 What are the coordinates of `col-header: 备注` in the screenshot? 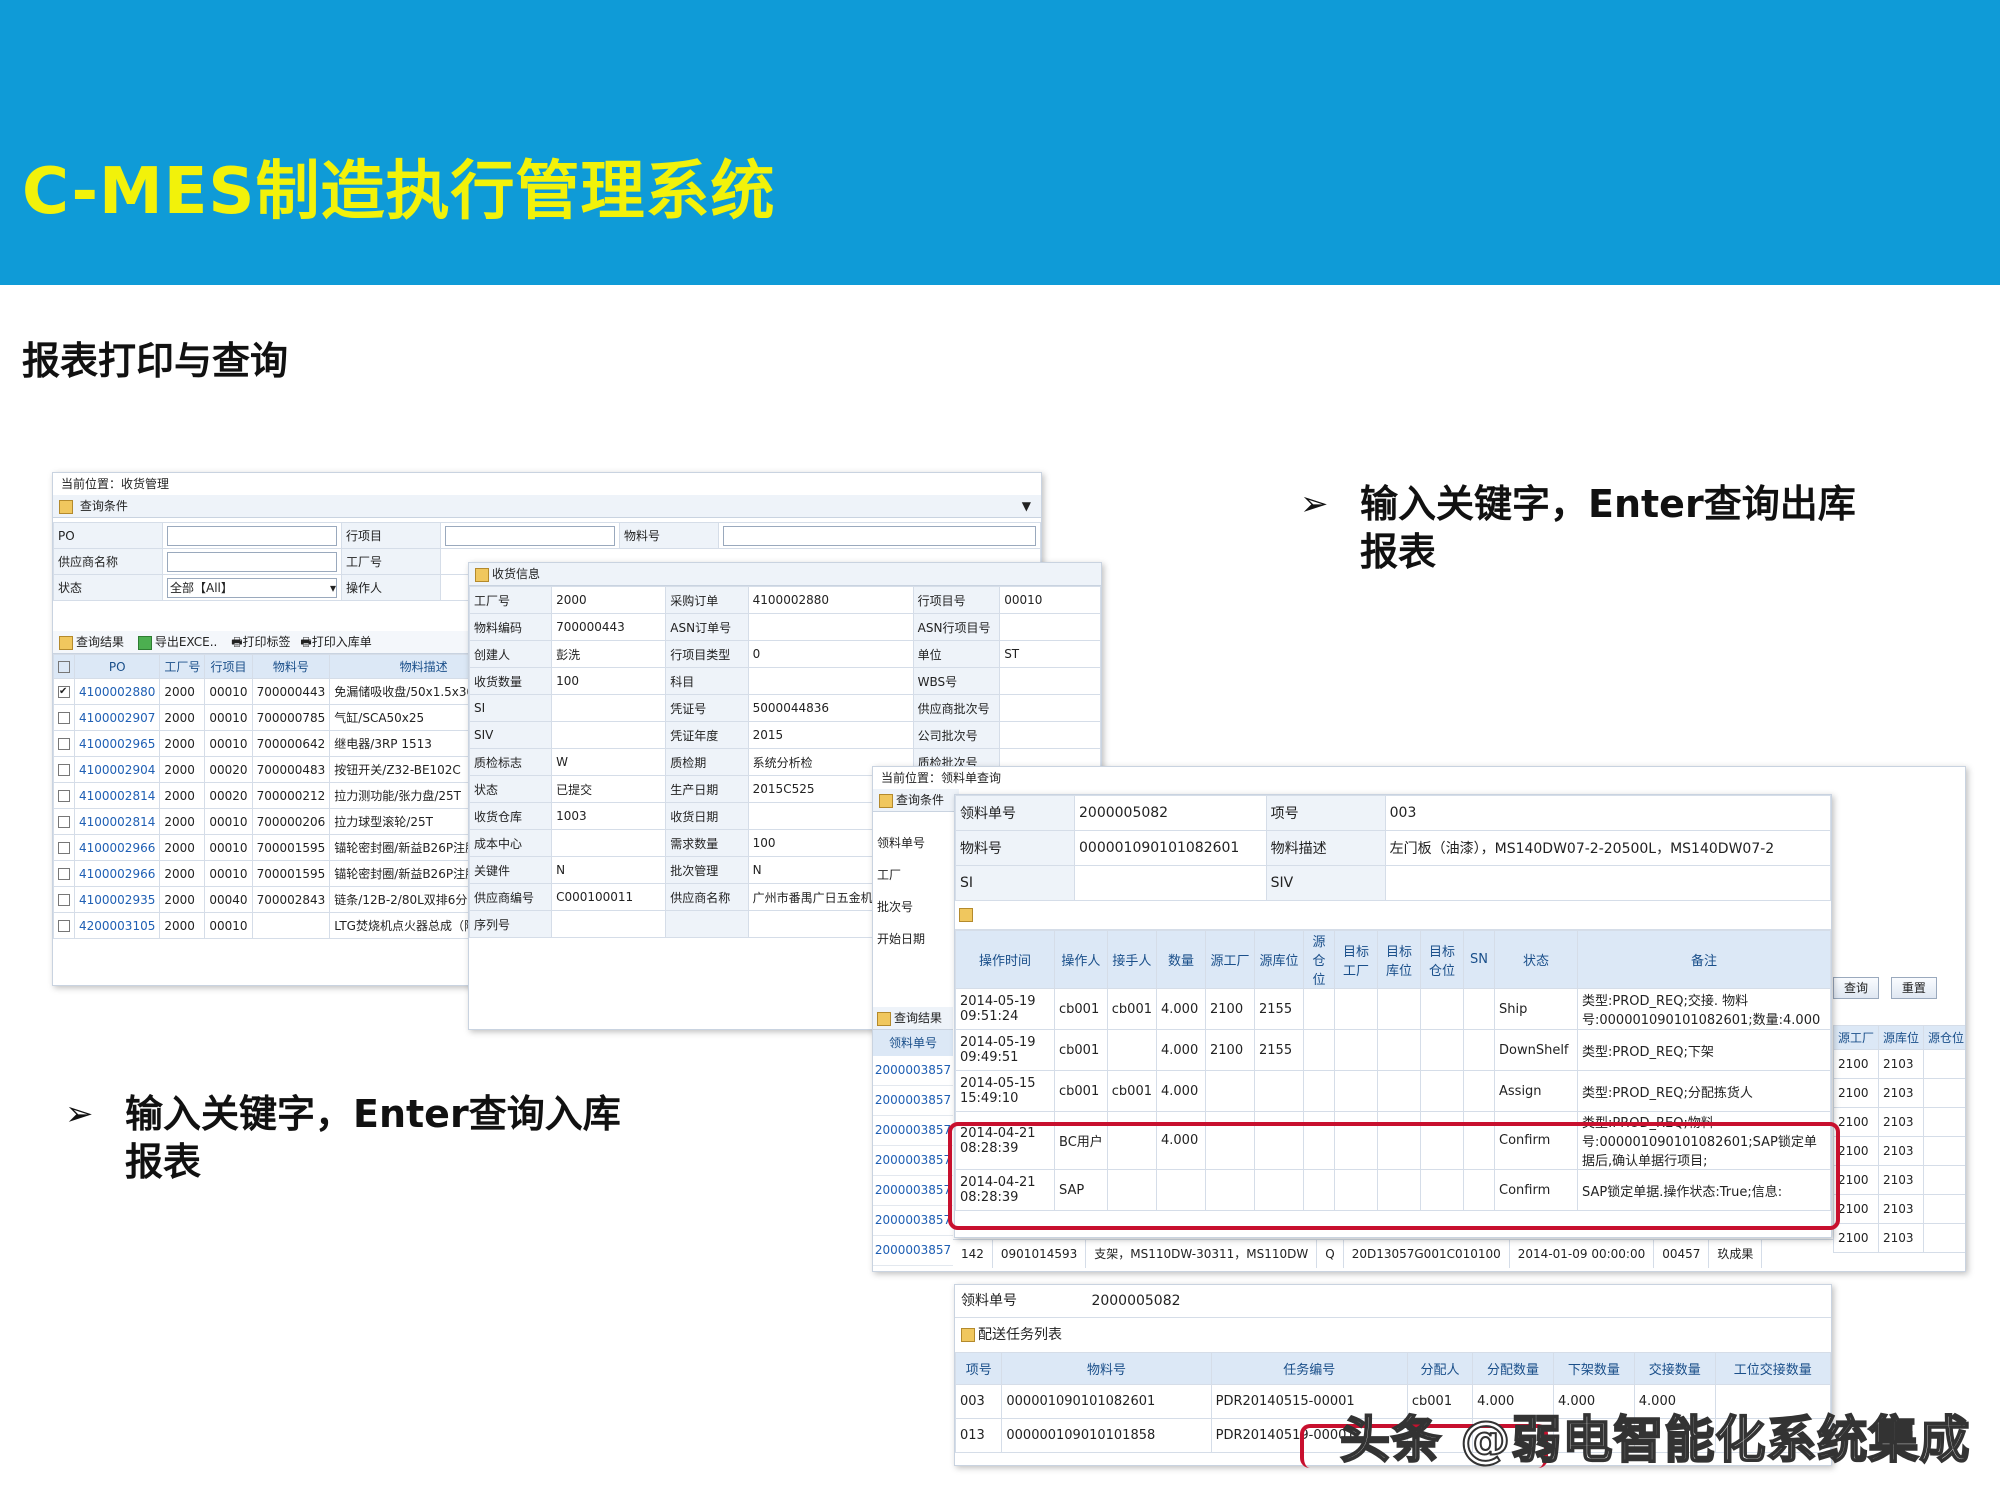 It's located at (1704, 959).